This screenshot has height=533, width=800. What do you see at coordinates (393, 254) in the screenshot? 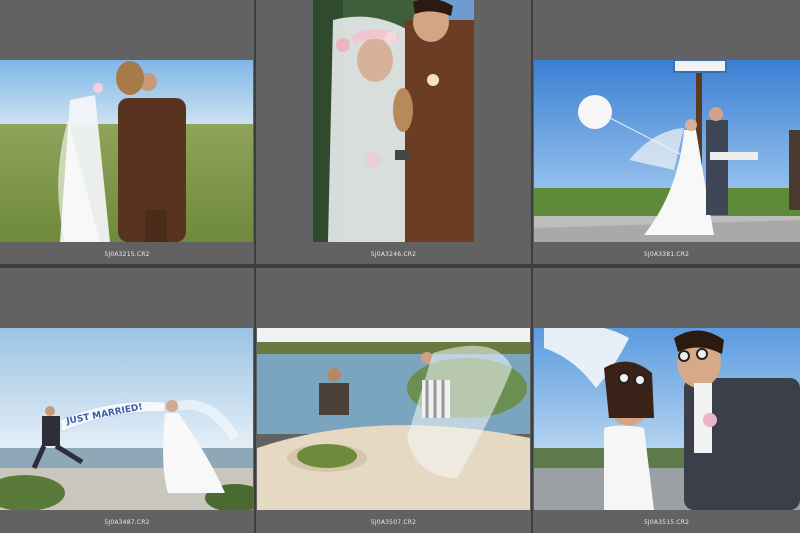
I see `filename-label: 5J0A3246.CR2` at bounding box center [393, 254].